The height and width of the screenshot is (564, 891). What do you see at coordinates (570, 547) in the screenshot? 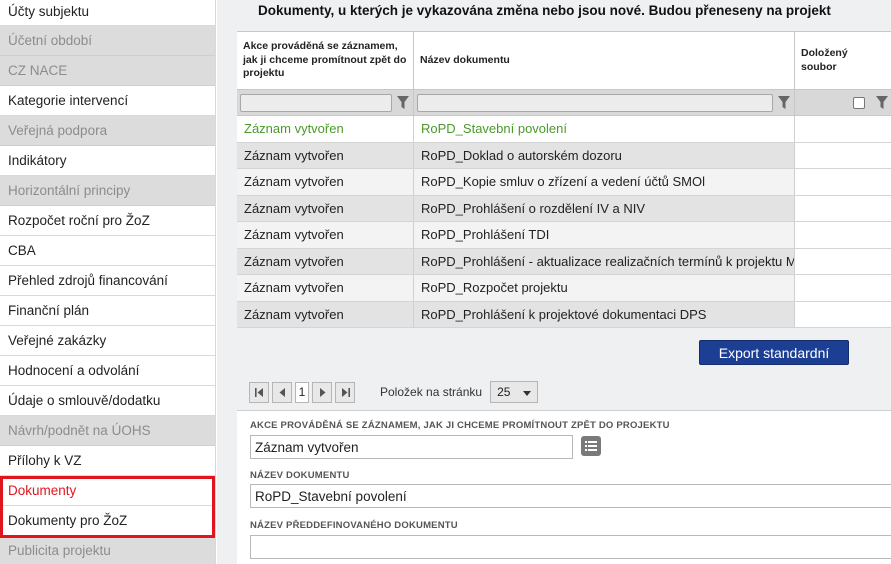
I see `predefined-name-field` at bounding box center [570, 547].